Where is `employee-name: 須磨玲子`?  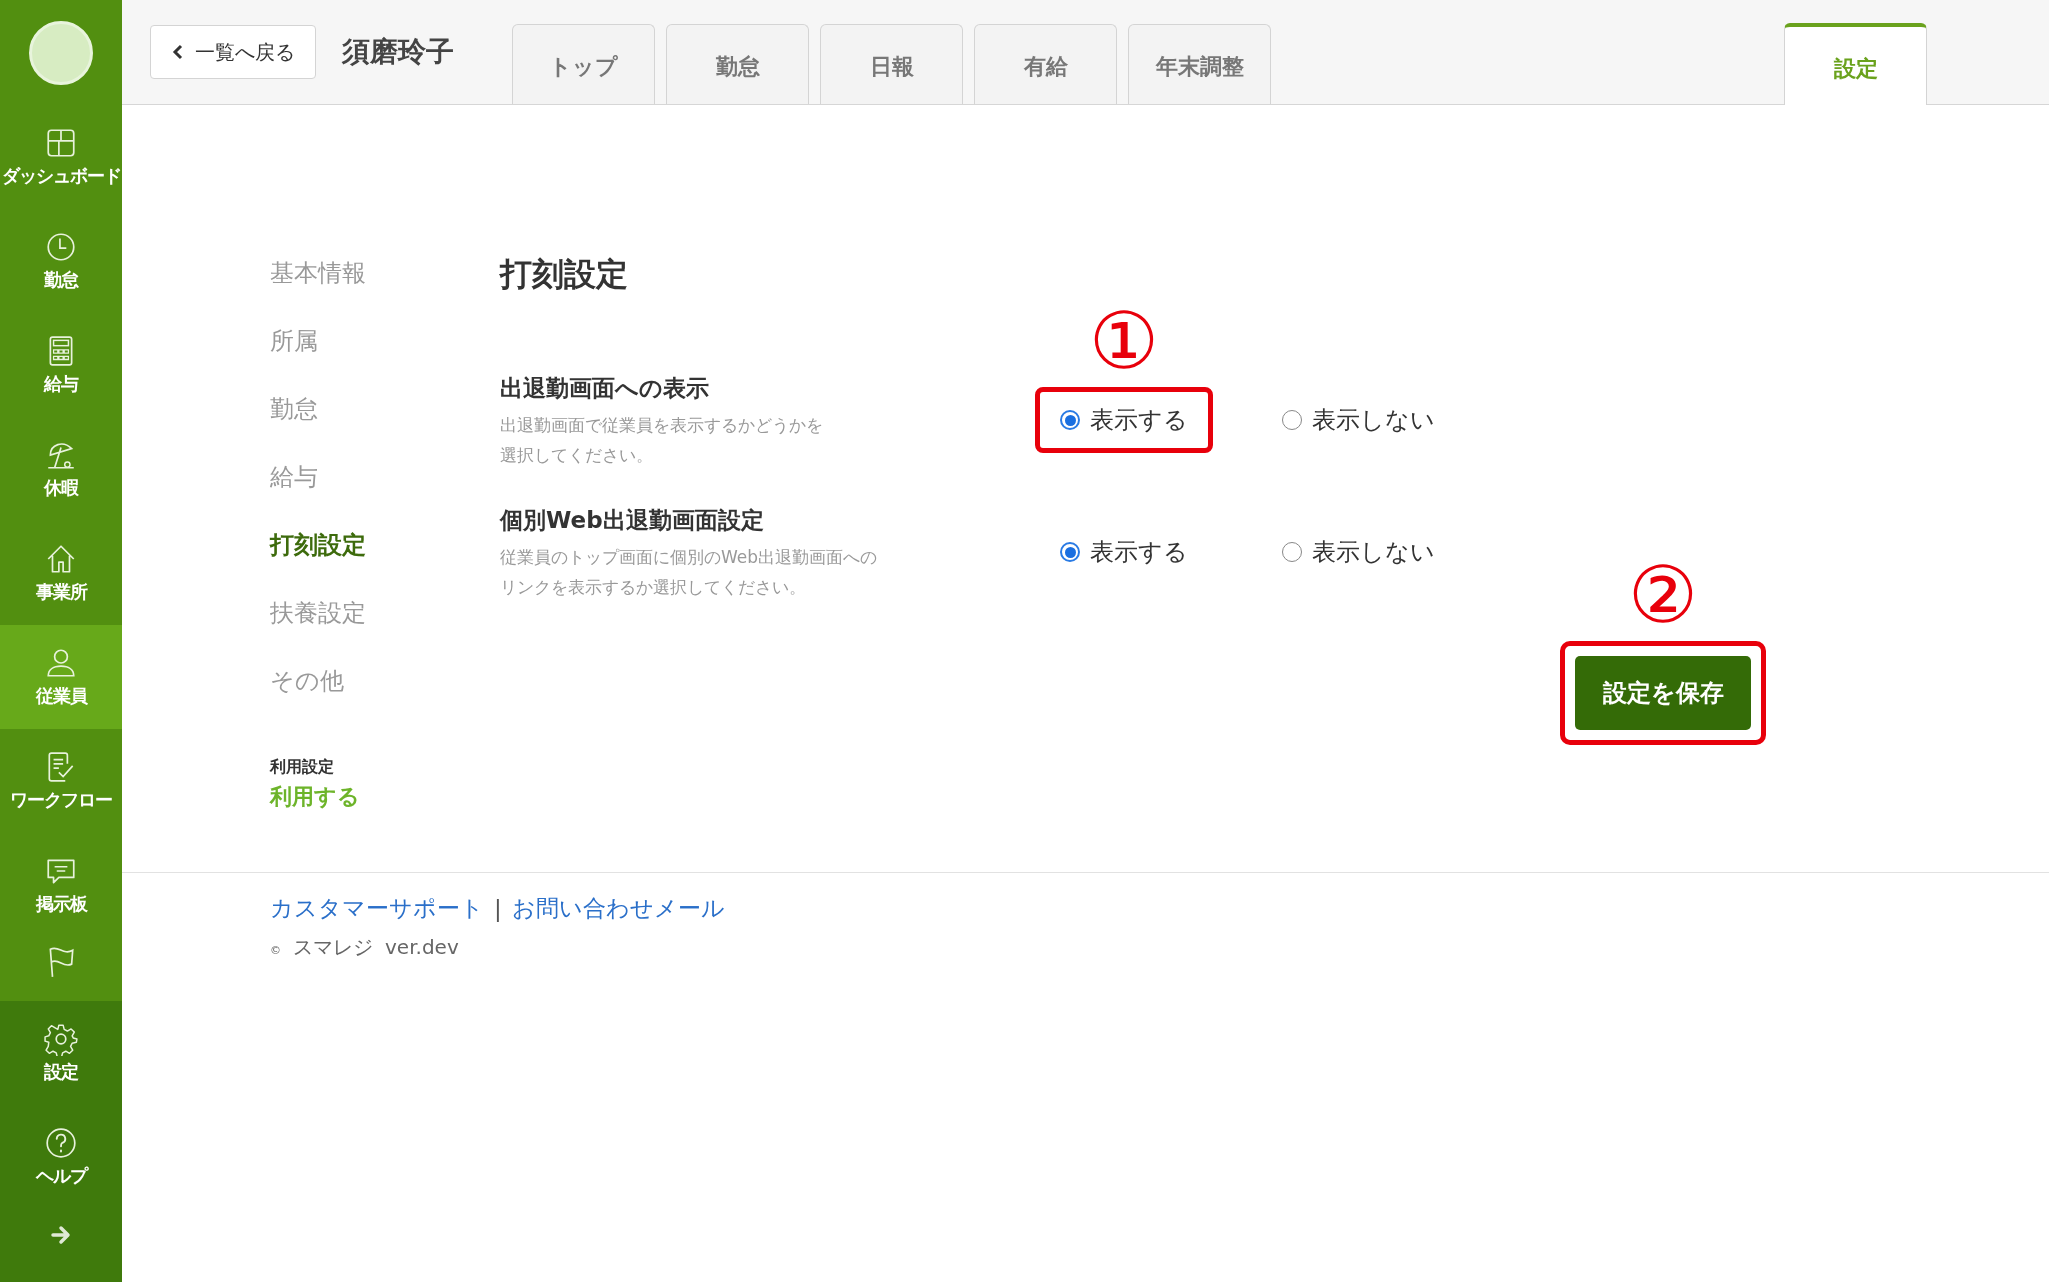
employee-name: 須磨玲子 is located at coordinates (398, 52).